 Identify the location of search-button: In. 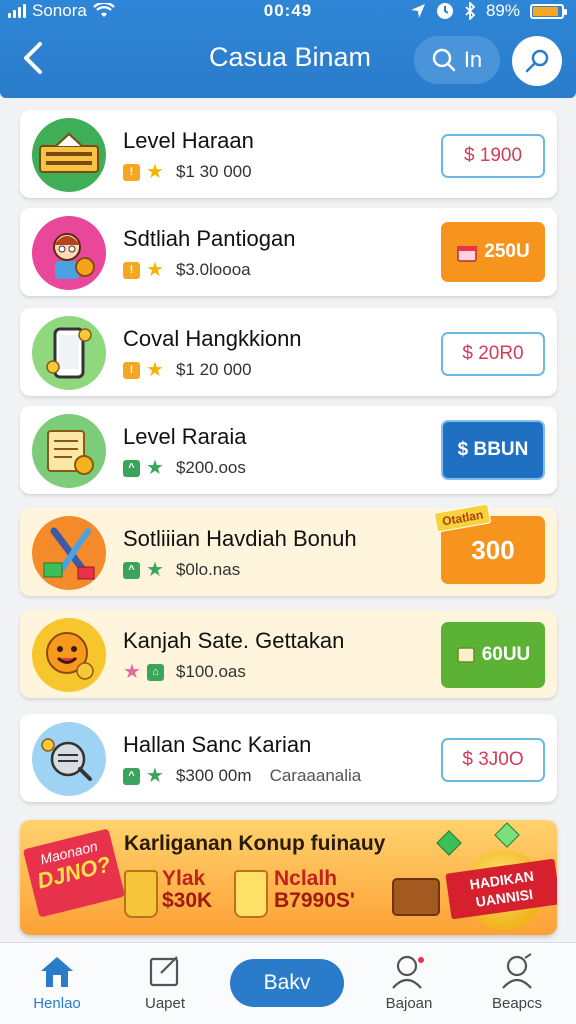
(457, 60).